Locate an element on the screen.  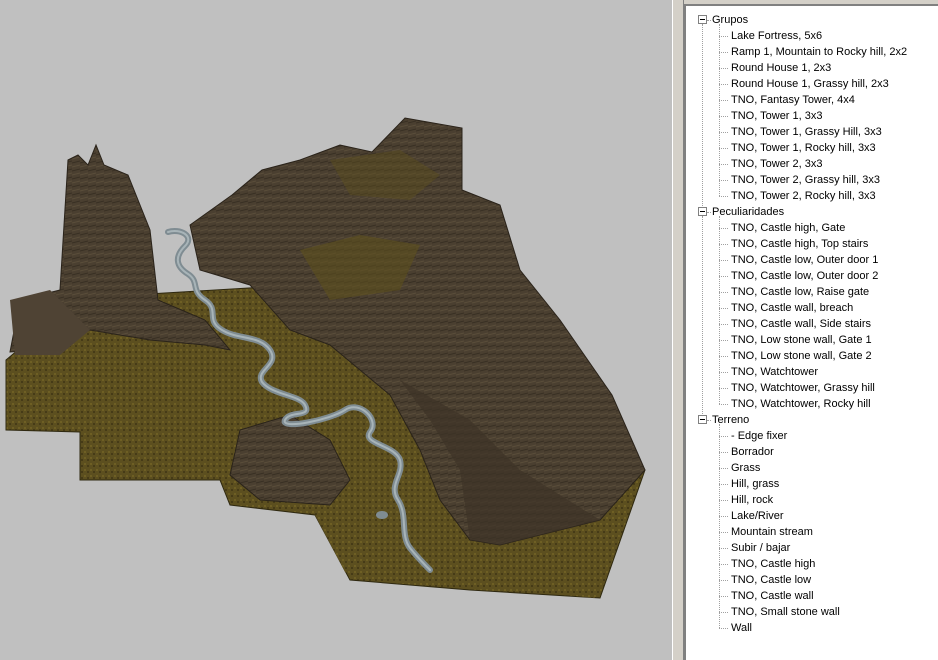
tree-item: TNO, Small stone wall is located at coordinates (785, 612).